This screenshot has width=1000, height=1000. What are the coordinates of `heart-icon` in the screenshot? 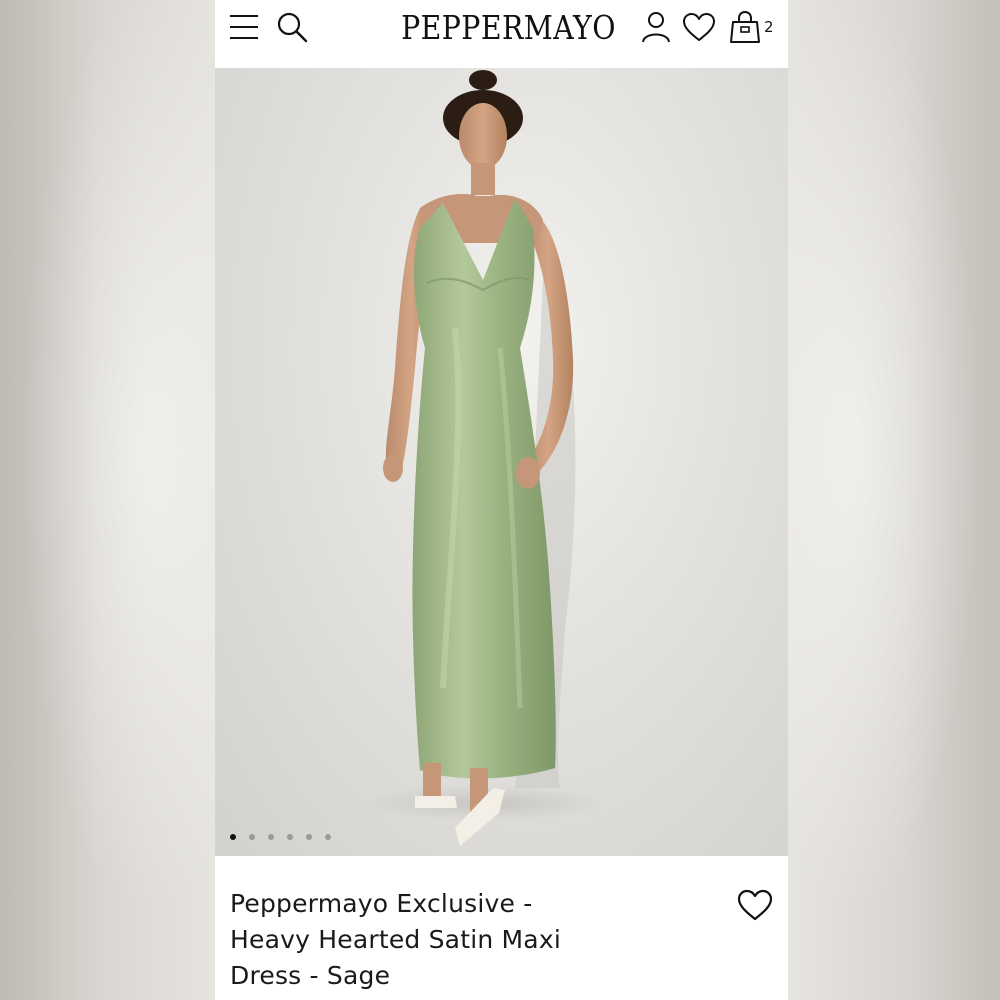 It's located at (699, 27).